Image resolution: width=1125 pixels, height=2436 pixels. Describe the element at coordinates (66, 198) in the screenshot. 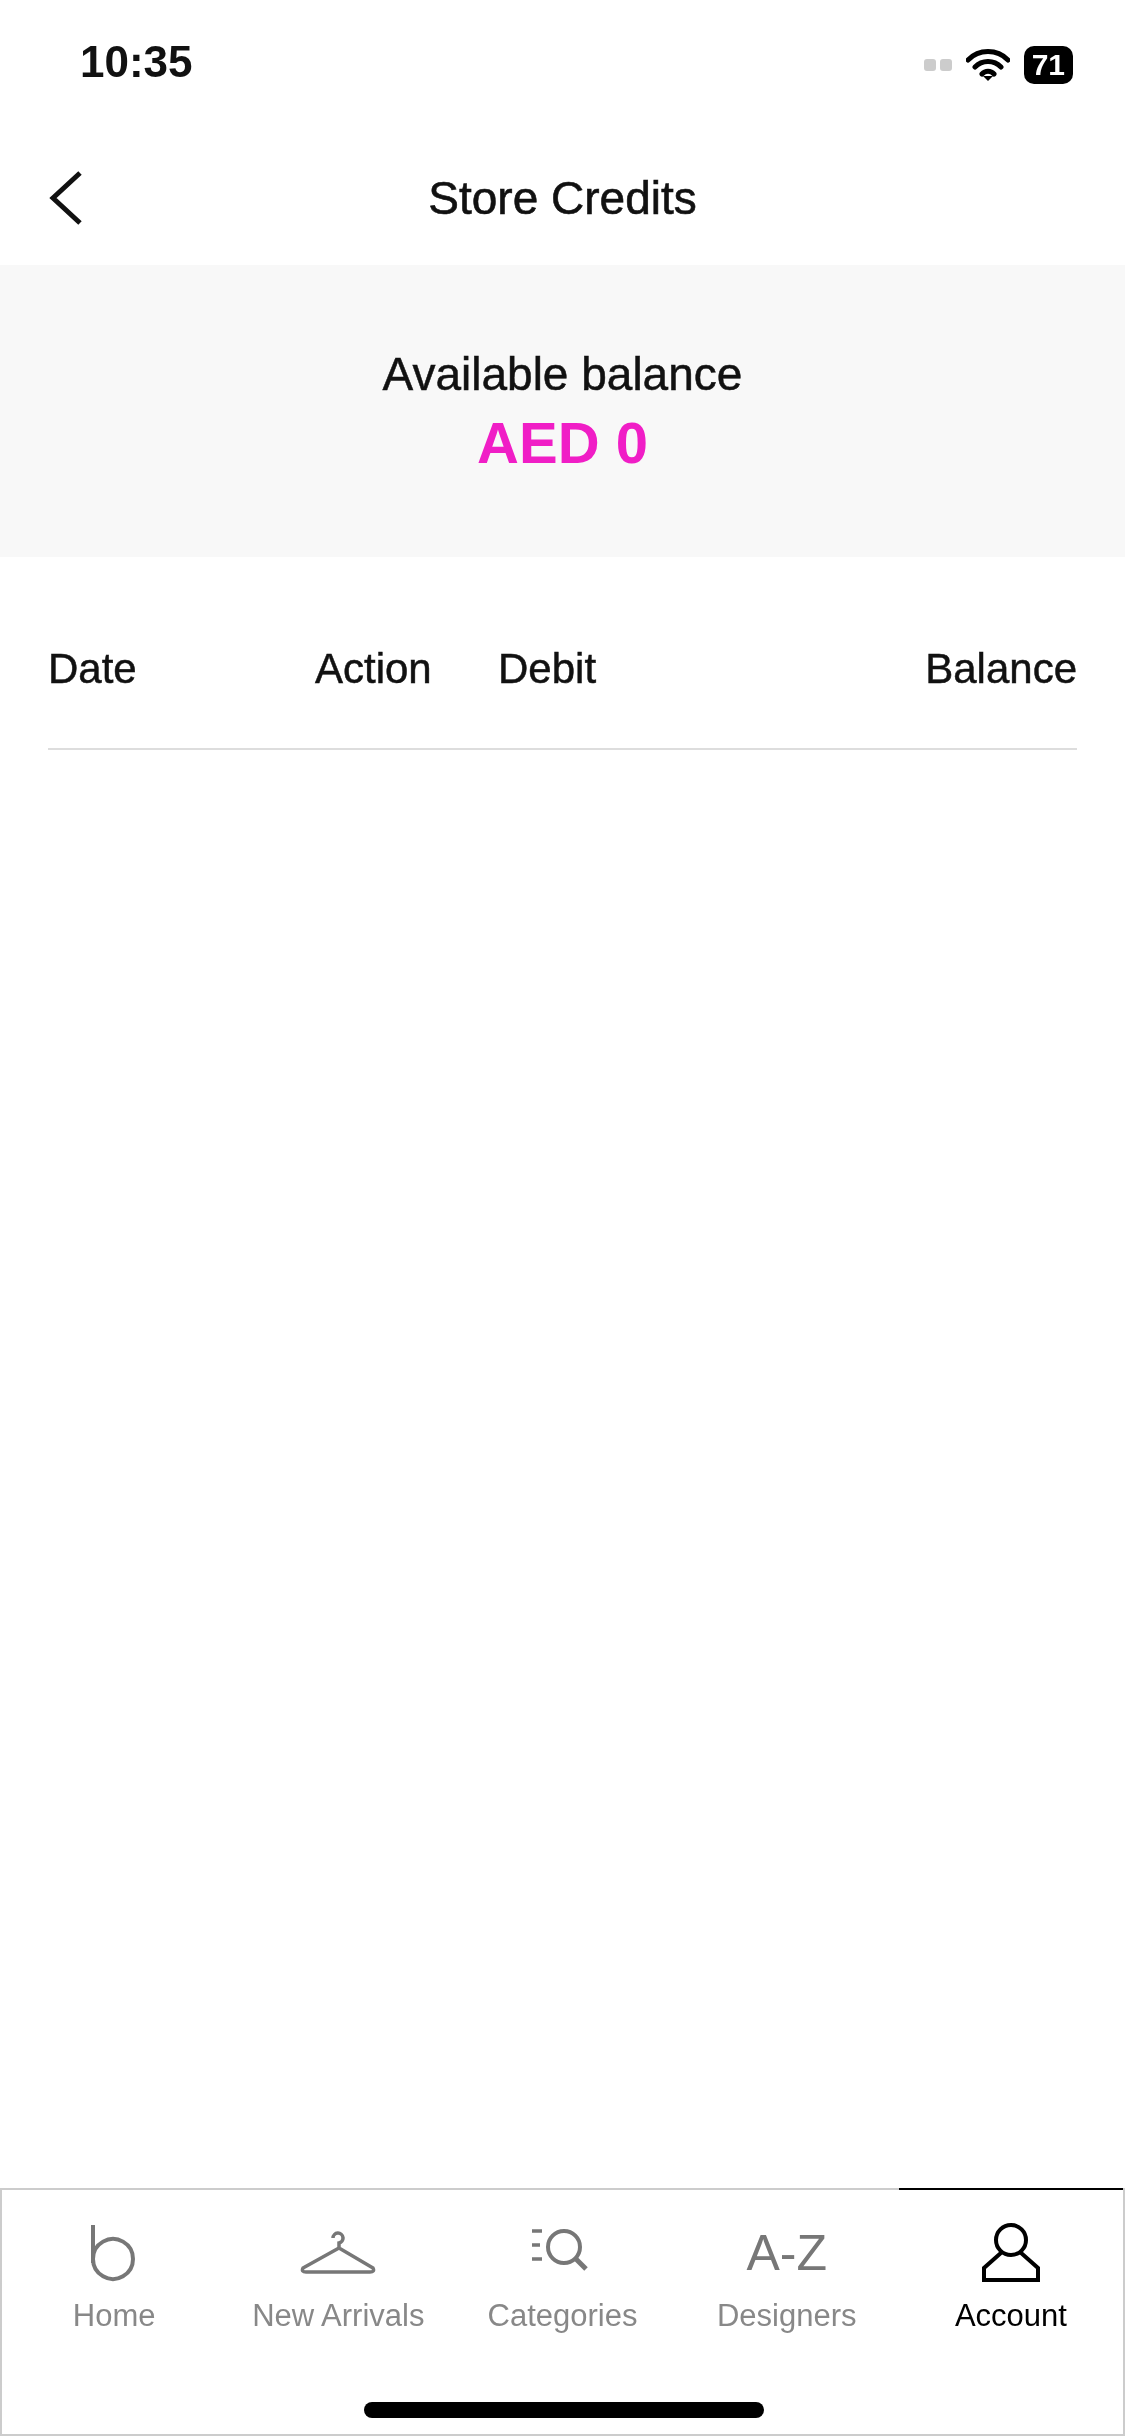

I see `back-icon` at that location.